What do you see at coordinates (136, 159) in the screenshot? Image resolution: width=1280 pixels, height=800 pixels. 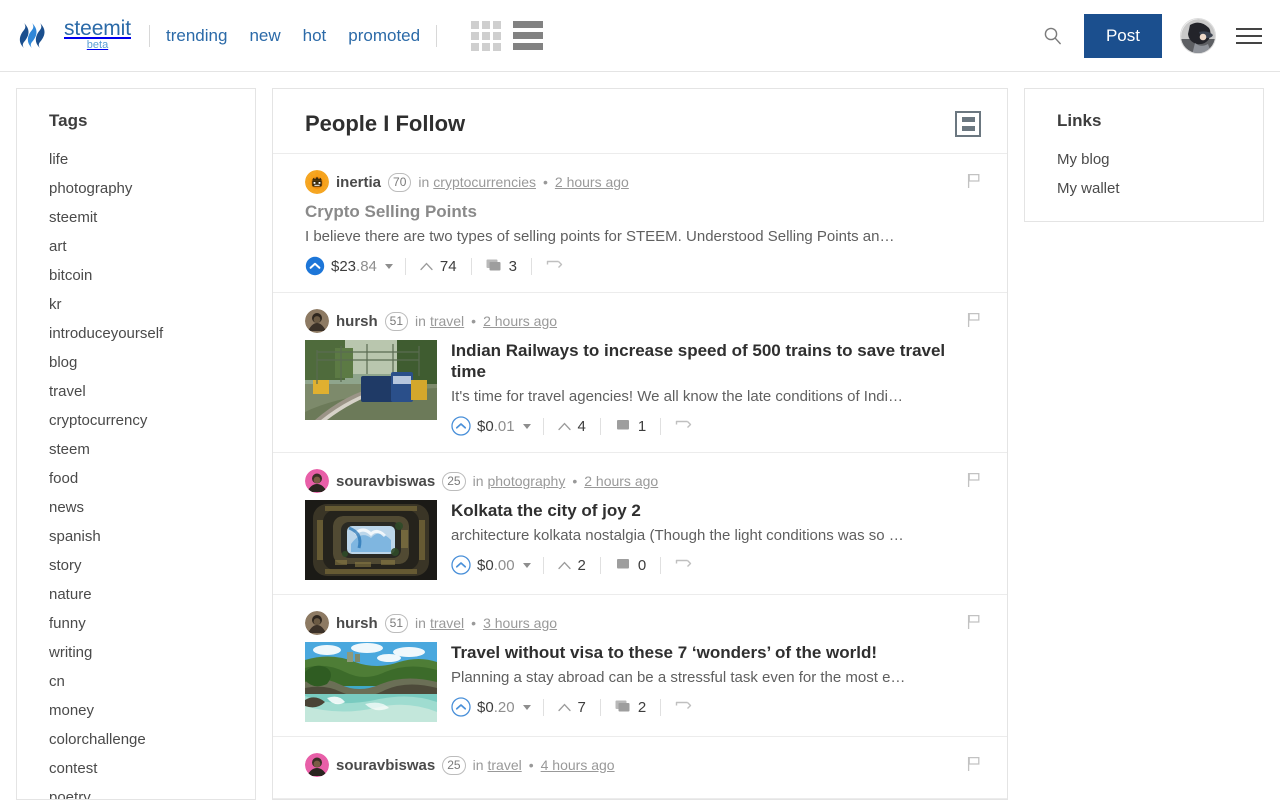 I see `tag-life: life` at bounding box center [136, 159].